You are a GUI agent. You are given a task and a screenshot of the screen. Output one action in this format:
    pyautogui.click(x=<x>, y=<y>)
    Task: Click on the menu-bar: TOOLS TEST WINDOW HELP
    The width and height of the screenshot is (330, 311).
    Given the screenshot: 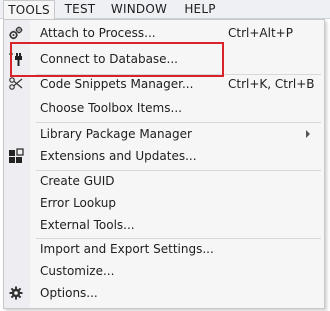 What is the action you would take?
    pyautogui.click(x=165, y=10)
    